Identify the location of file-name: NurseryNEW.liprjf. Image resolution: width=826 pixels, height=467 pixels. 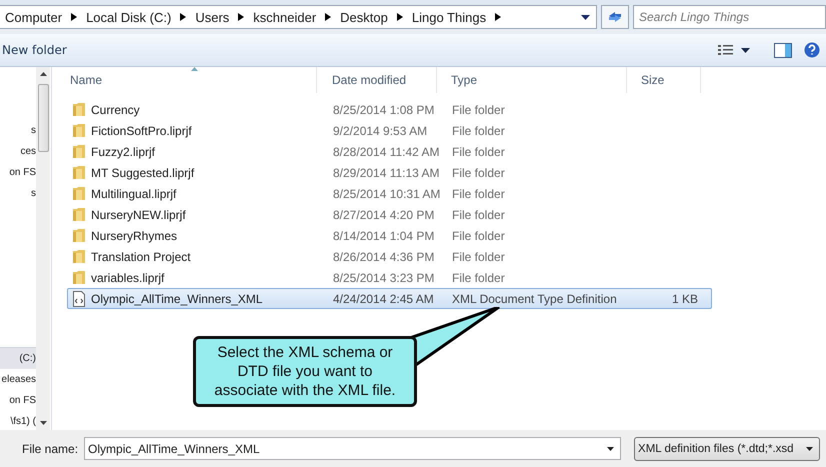
(138, 215).